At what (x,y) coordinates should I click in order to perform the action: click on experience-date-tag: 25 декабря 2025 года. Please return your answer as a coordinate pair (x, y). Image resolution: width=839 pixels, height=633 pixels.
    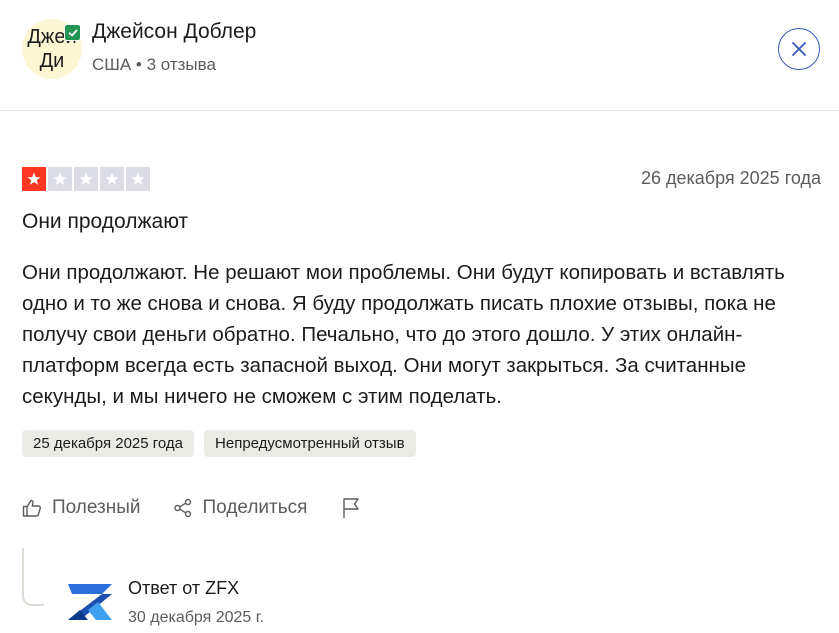
    Looking at the image, I should click on (108, 443).